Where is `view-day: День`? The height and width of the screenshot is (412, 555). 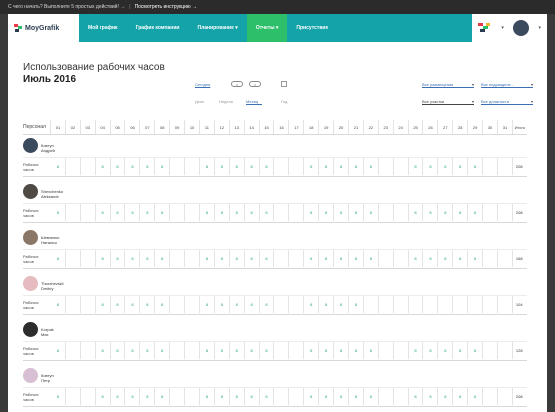
view-day: День is located at coordinates (199, 101).